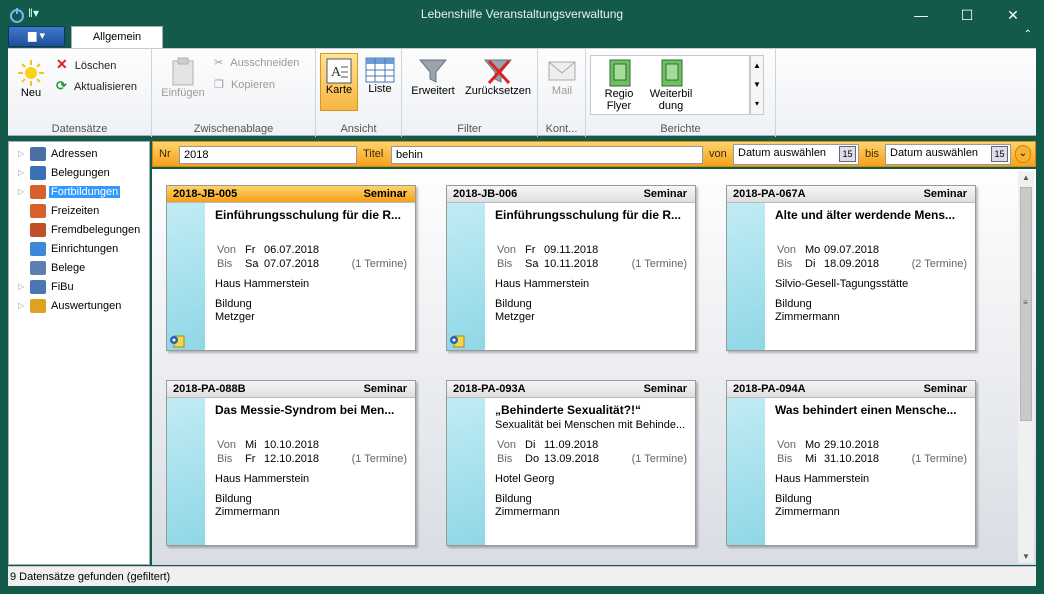 The height and width of the screenshot is (594, 1044). I want to click on einfuegen-button: Einfügen, so click(183, 78).